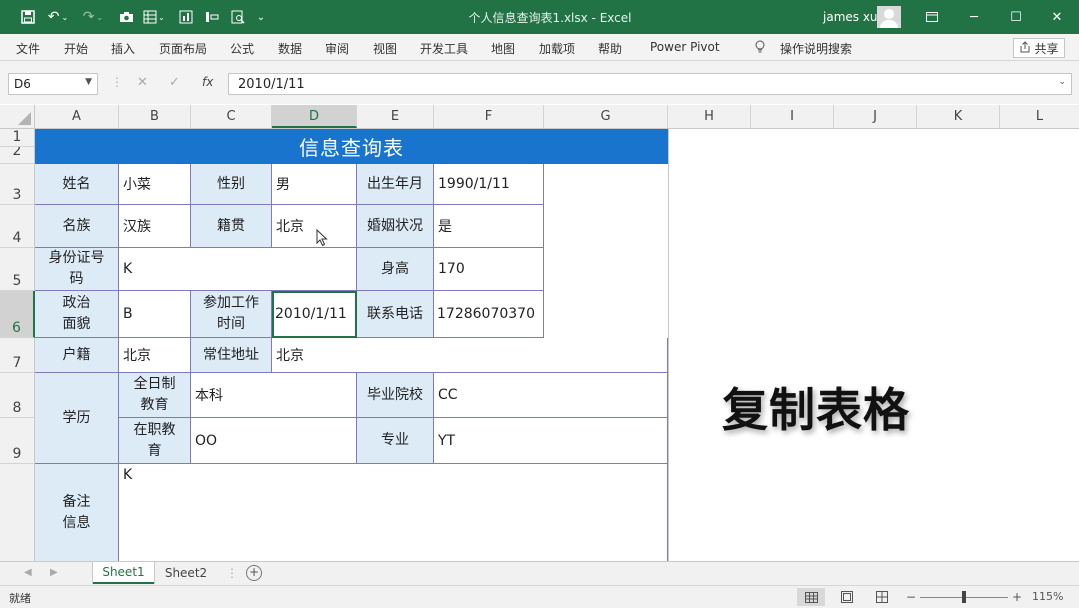 The height and width of the screenshot is (608, 1079). What do you see at coordinates (351, 146) in the screenshot?
I see `table-title: 信息查询表` at bounding box center [351, 146].